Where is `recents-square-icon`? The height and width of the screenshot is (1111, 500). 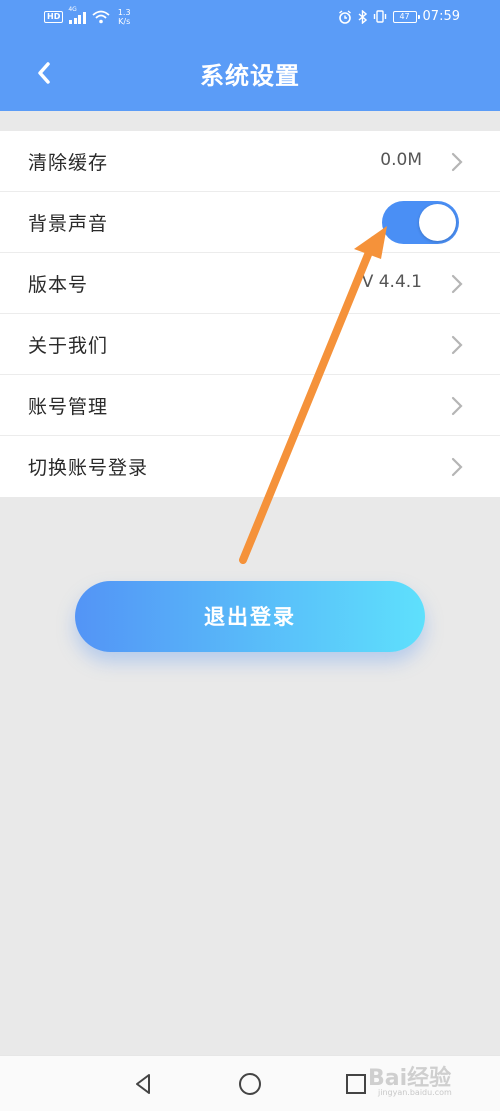 recents-square-icon is located at coordinates (356, 1084).